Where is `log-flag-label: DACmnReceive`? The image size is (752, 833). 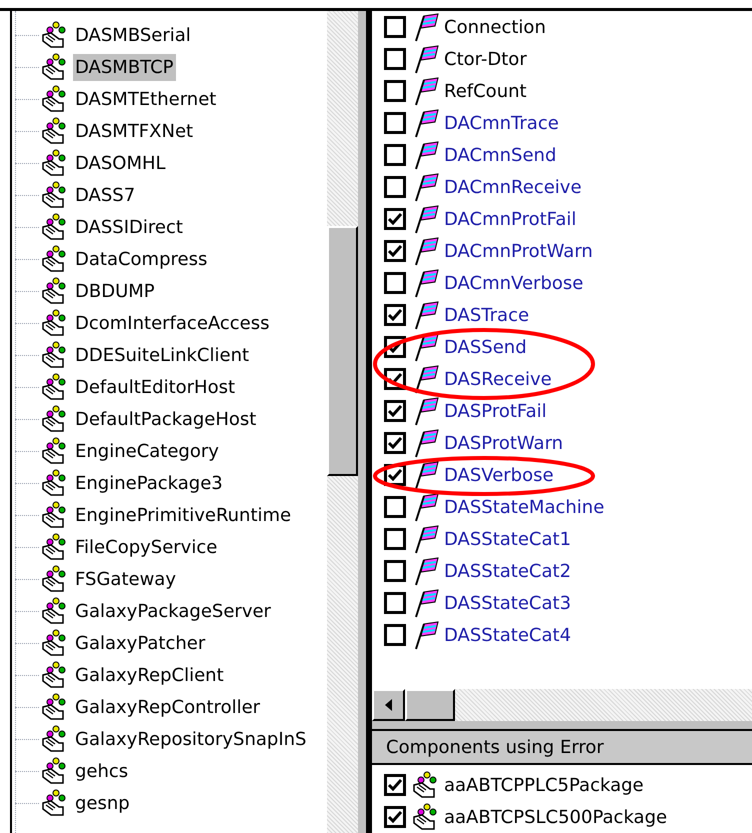 log-flag-label: DACmnReceive is located at coordinates (513, 188).